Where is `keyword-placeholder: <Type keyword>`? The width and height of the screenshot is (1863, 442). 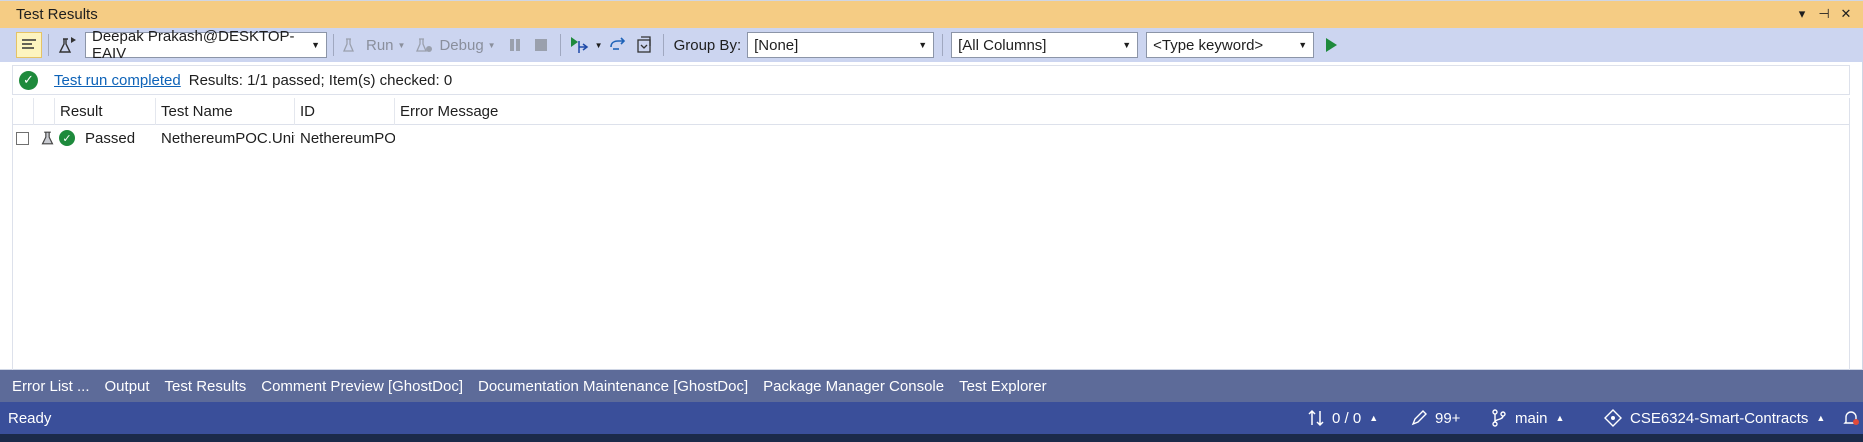 keyword-placeholder: <Type keyword> is located at coordinates (1208, 45).